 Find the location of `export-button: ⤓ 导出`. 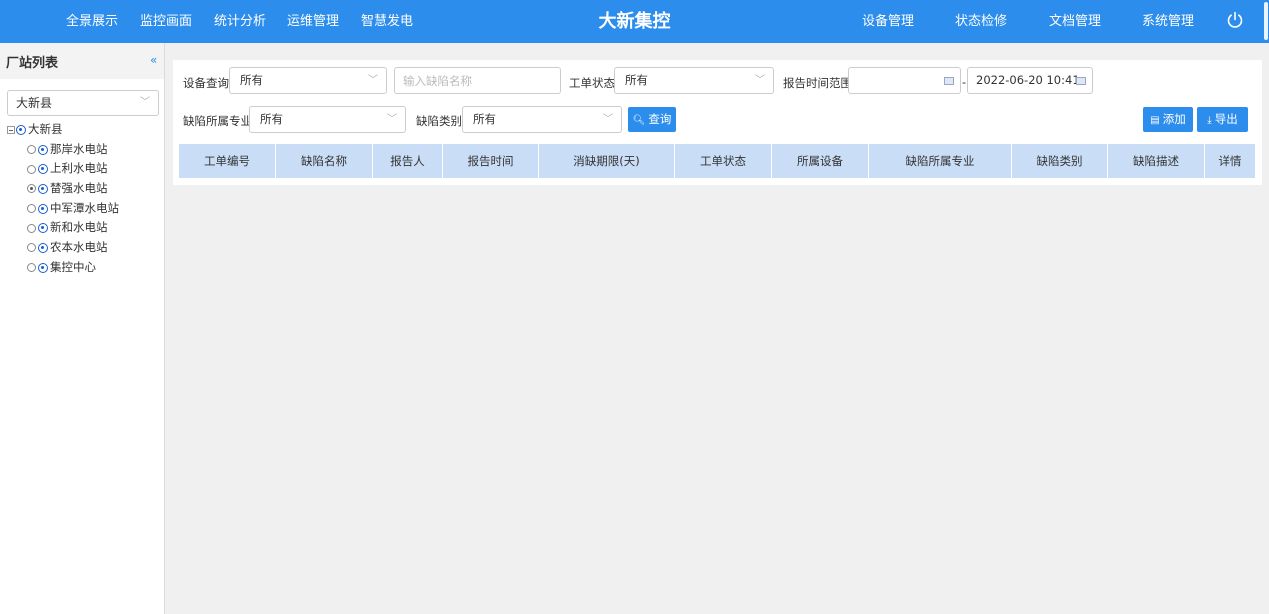

export-button: ⤓ 导出 is located at coordinates (1222, 119).